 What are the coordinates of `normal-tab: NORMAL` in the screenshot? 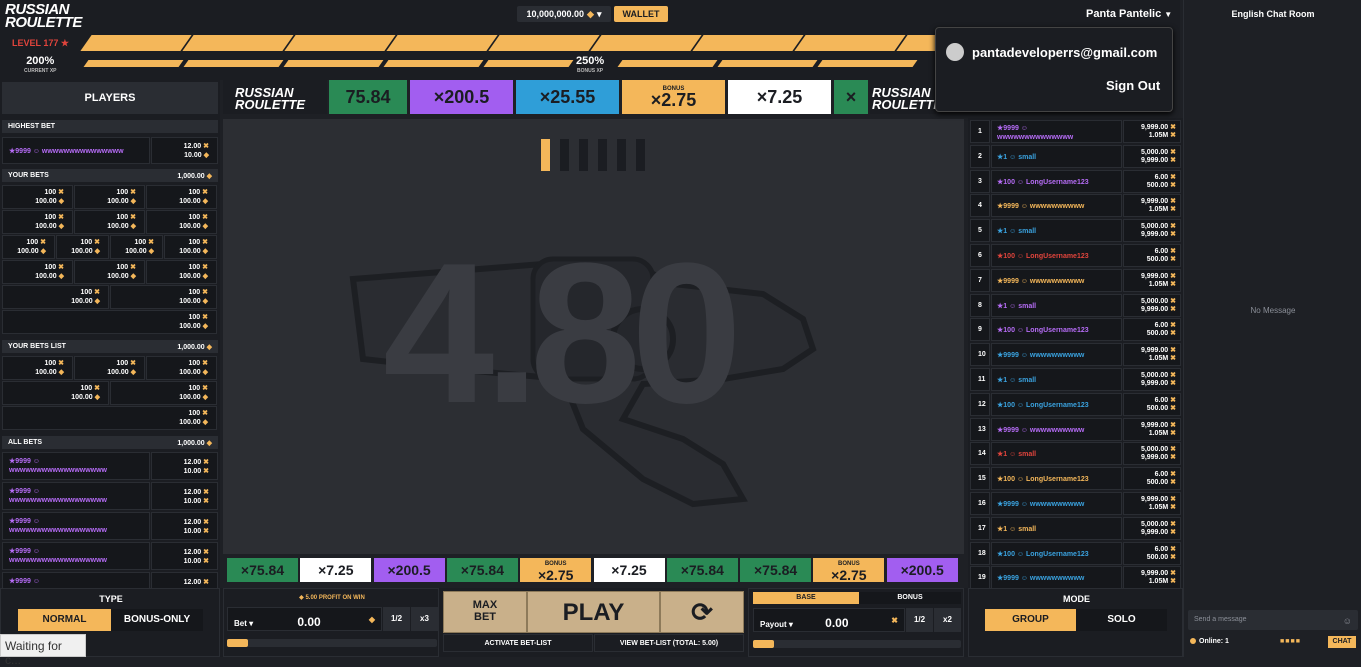 It's located at (64, 620).